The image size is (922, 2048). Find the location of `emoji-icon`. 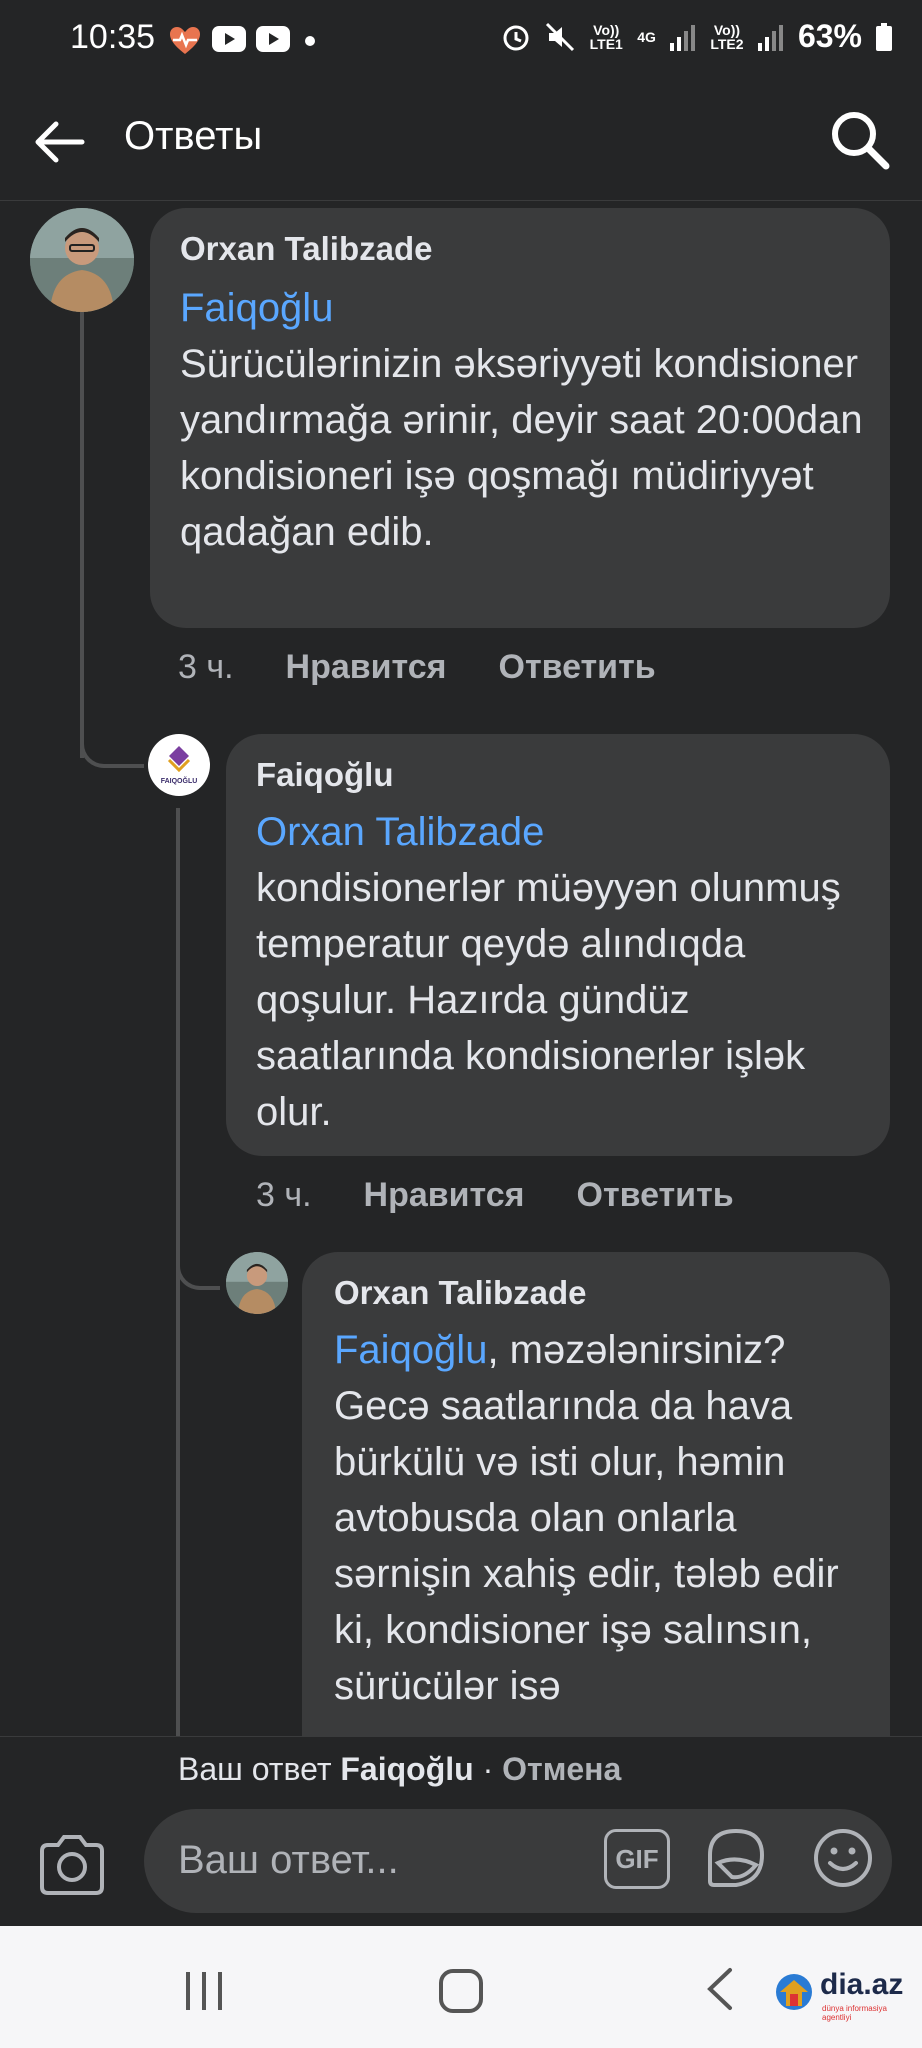

emoji-icon is located at coordinates (843, 1858).